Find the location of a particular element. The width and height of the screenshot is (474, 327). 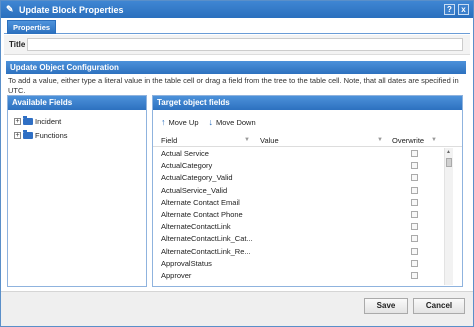

target-fields-heading: Target object fields is located at coordinates (307, 103).